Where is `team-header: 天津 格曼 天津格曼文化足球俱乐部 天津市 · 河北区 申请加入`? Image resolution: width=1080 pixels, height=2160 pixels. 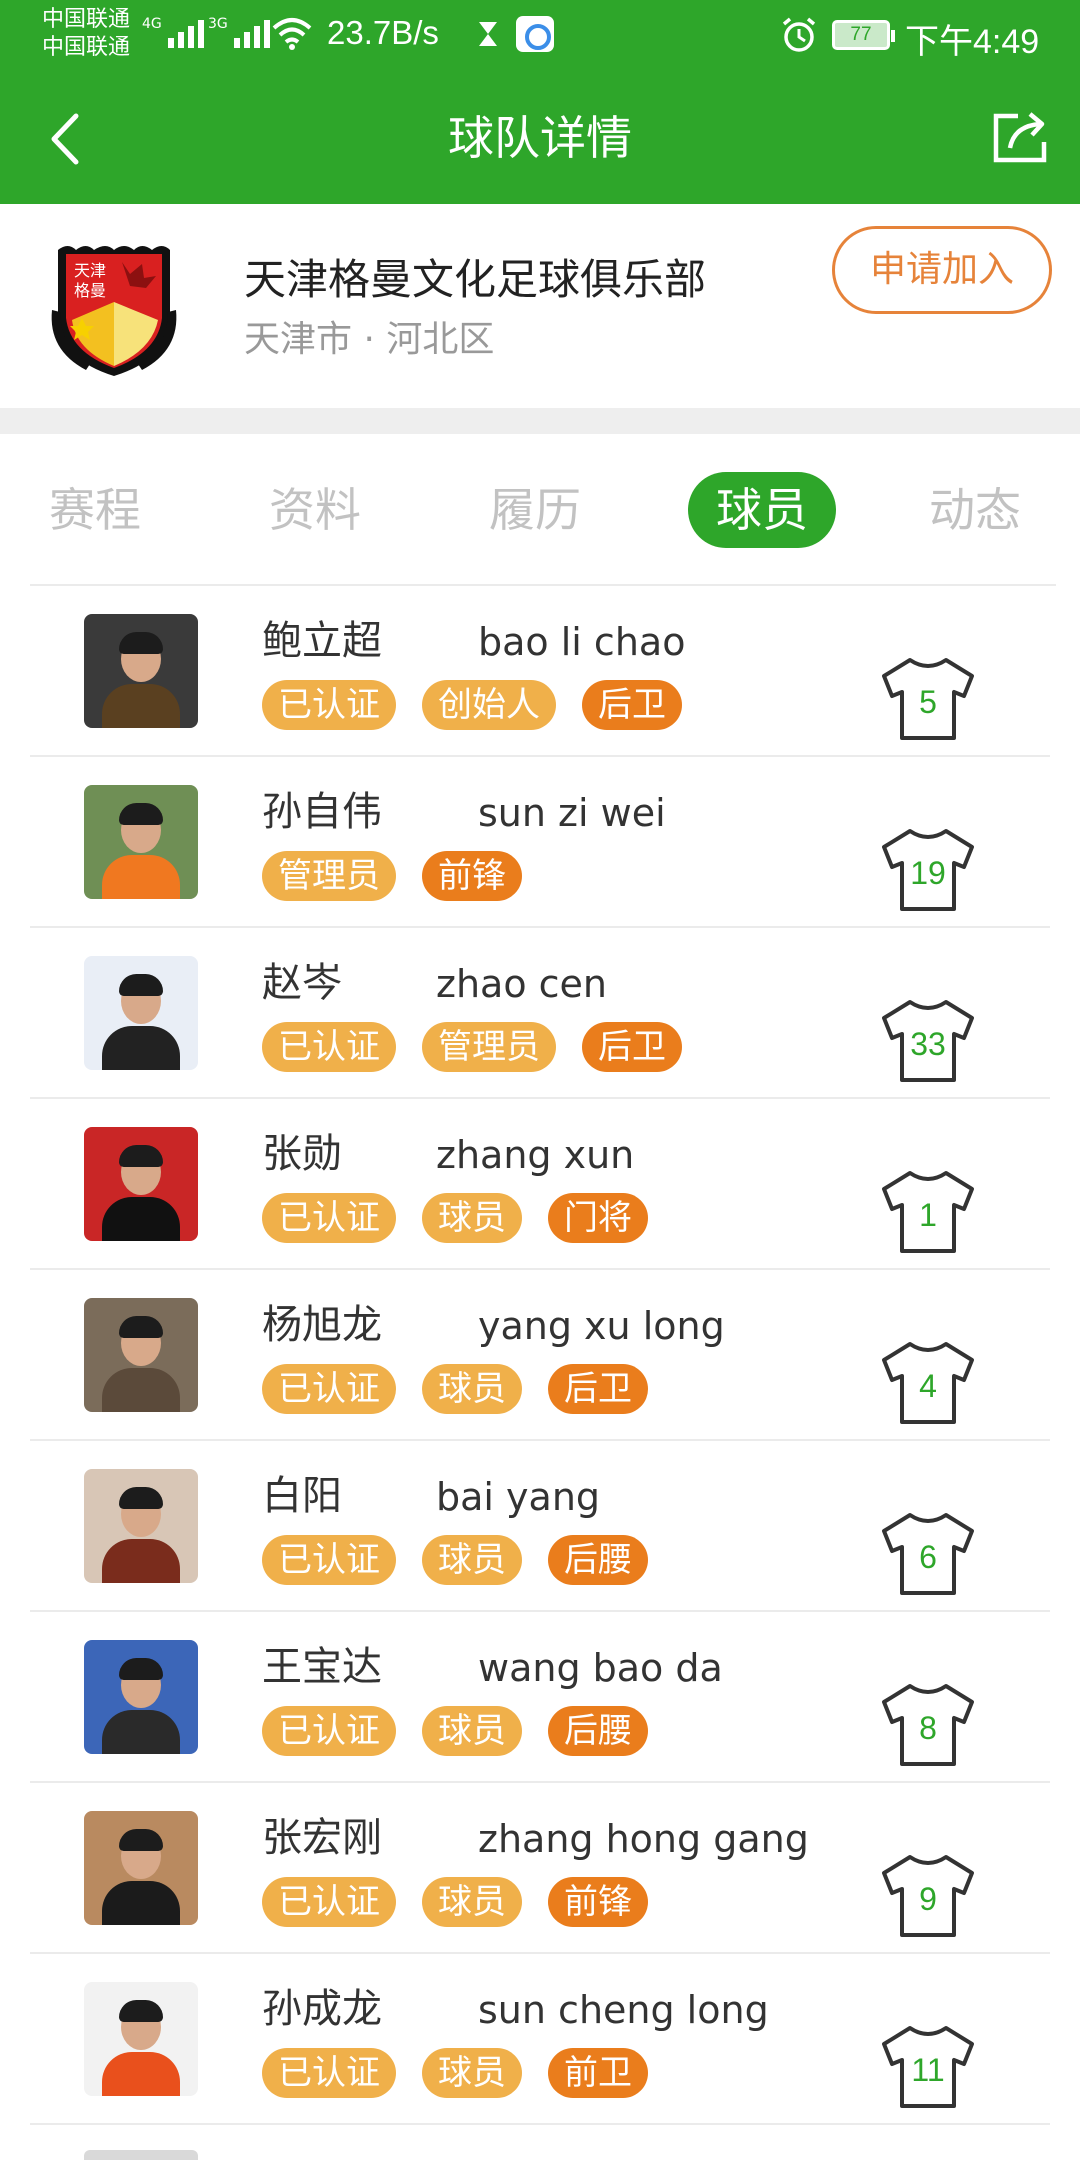
team-header: 天津 格曼 天津格曼文化足球俱乐部 天津市 · 河北区 申请加入 is located at coordinates (540, 306).